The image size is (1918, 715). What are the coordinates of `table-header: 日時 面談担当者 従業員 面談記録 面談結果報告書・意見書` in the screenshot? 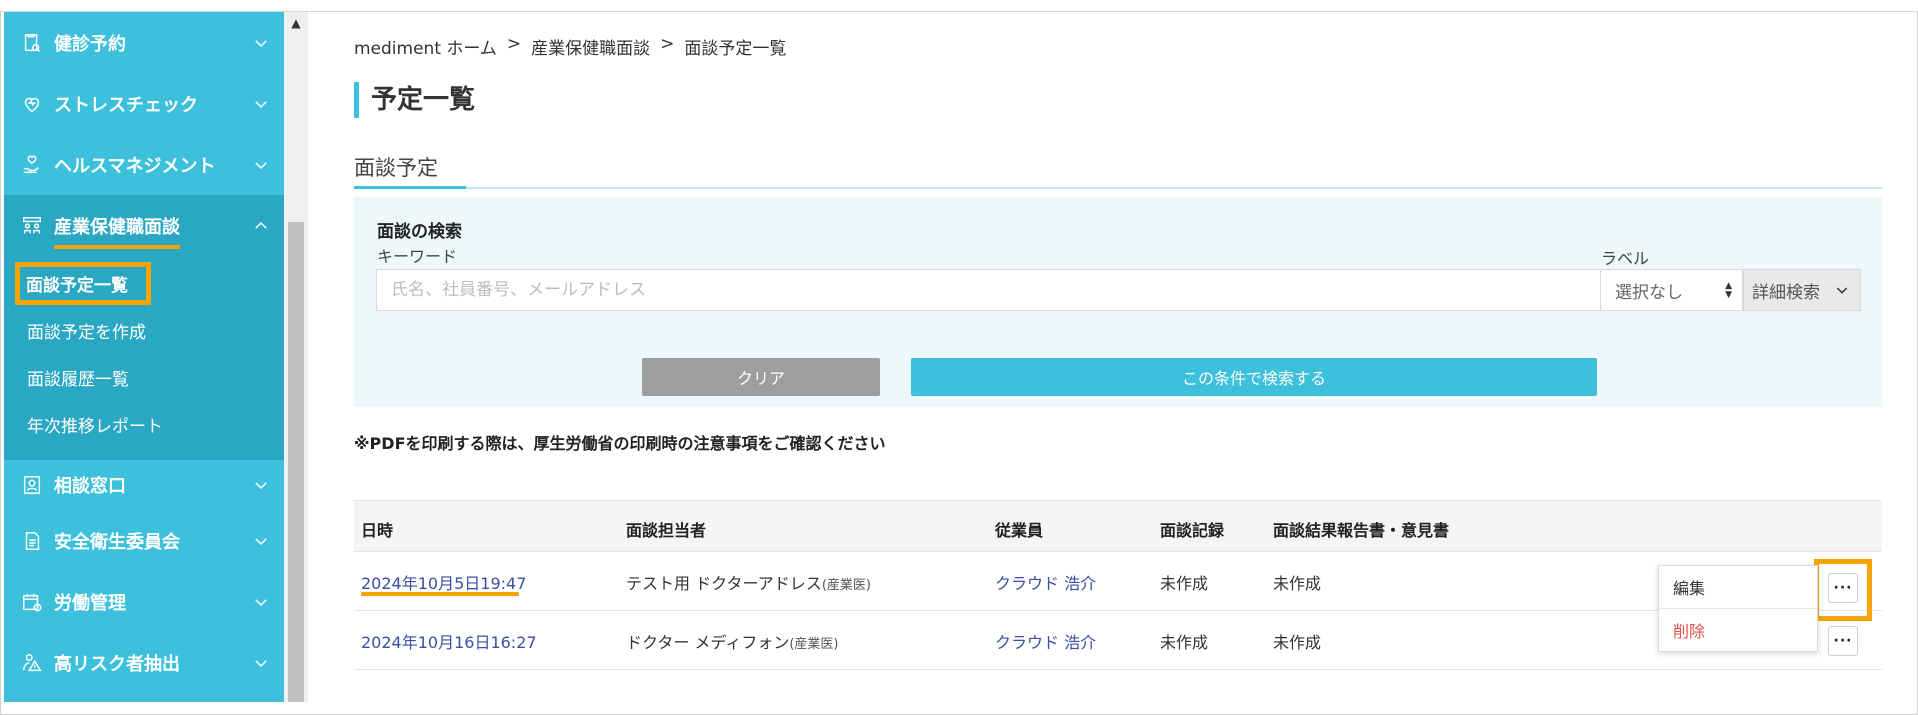 It's located at (1118, 526).